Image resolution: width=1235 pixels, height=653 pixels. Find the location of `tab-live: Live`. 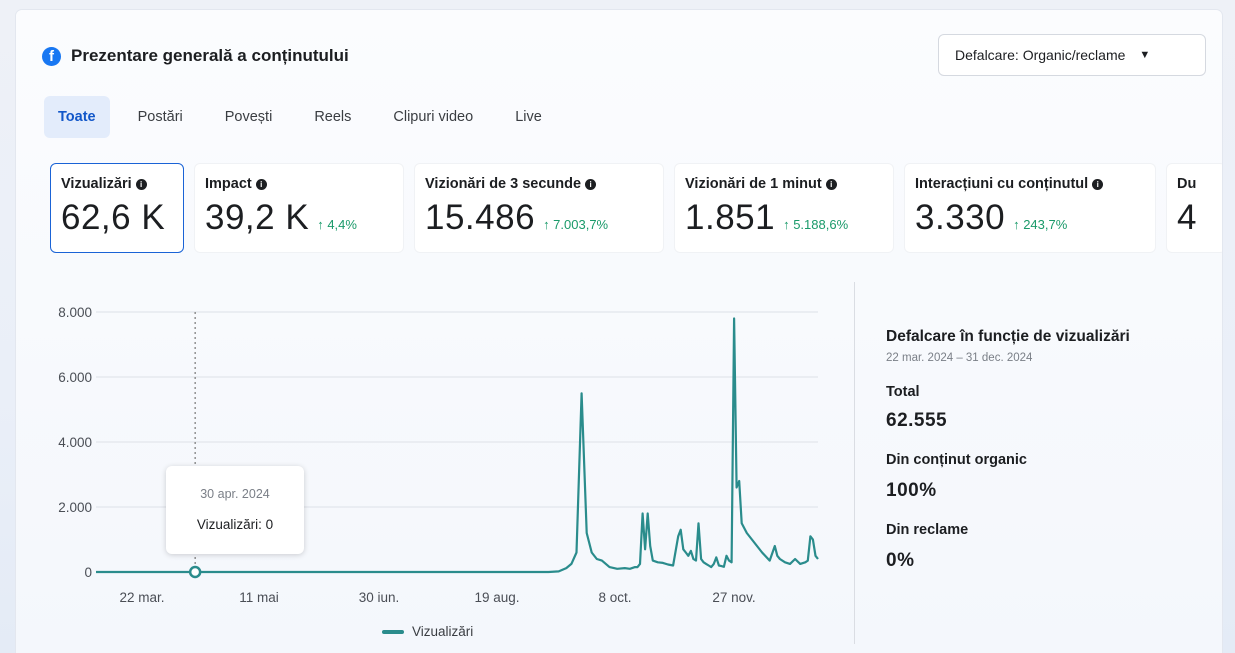

tab-live: Live is located at coordinates (528, 117).